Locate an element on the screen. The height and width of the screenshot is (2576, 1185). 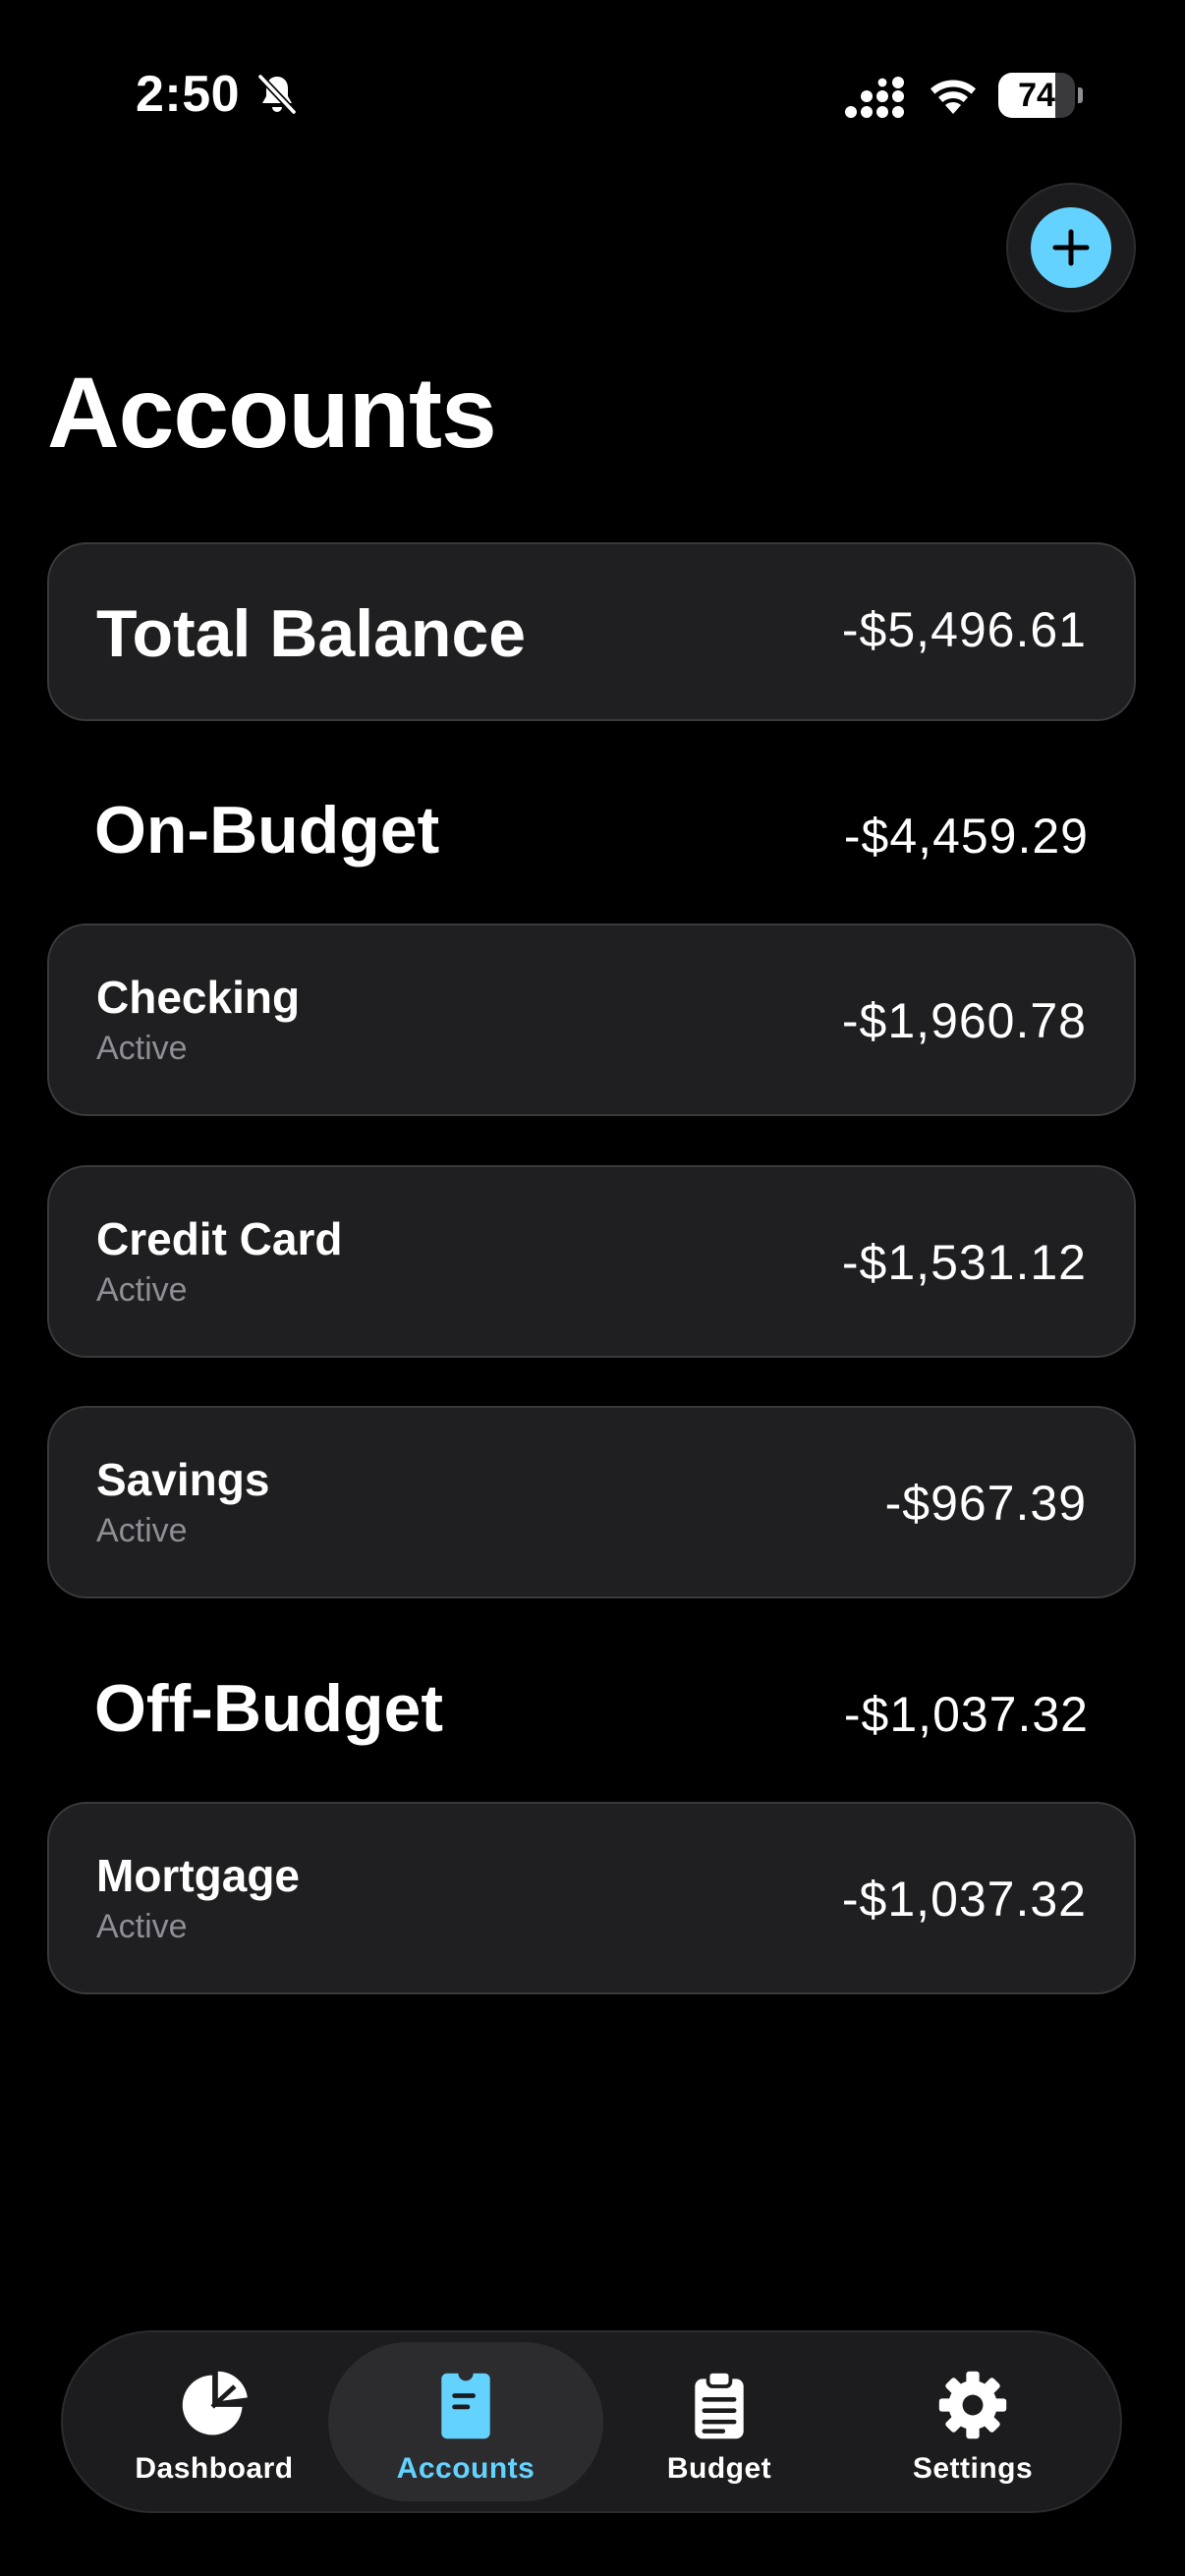
account-amount: -$1,037.32 is located at coordinates (964, 1899).